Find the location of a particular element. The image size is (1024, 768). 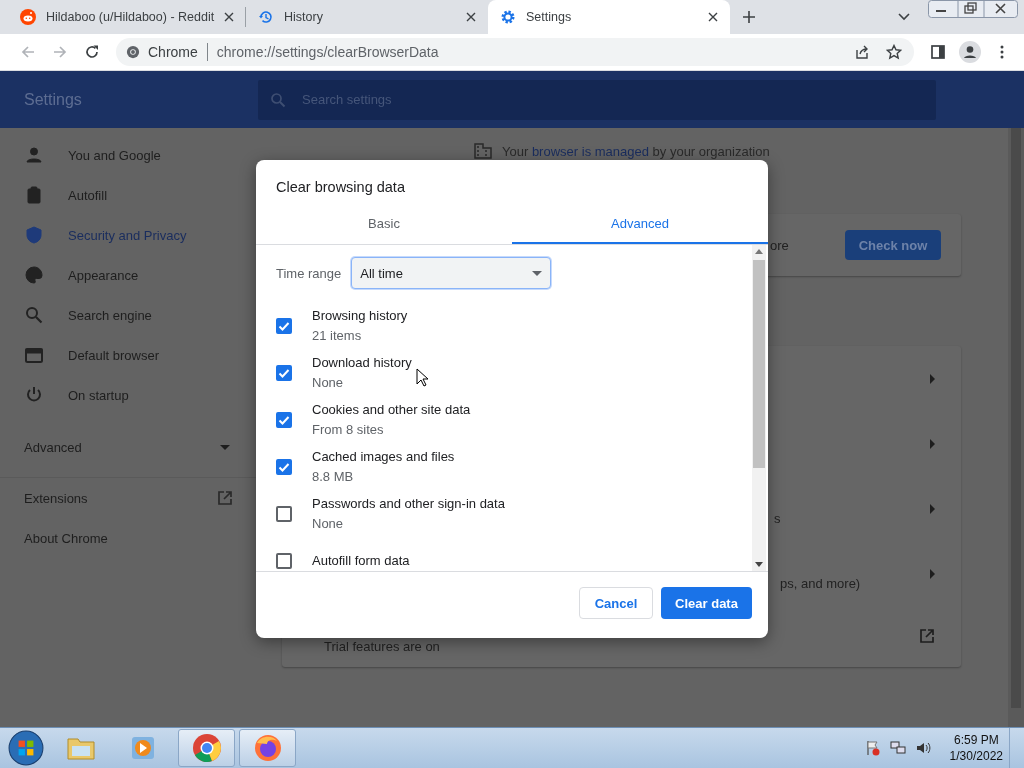

palette-icon is located at coordinates (34, 275).